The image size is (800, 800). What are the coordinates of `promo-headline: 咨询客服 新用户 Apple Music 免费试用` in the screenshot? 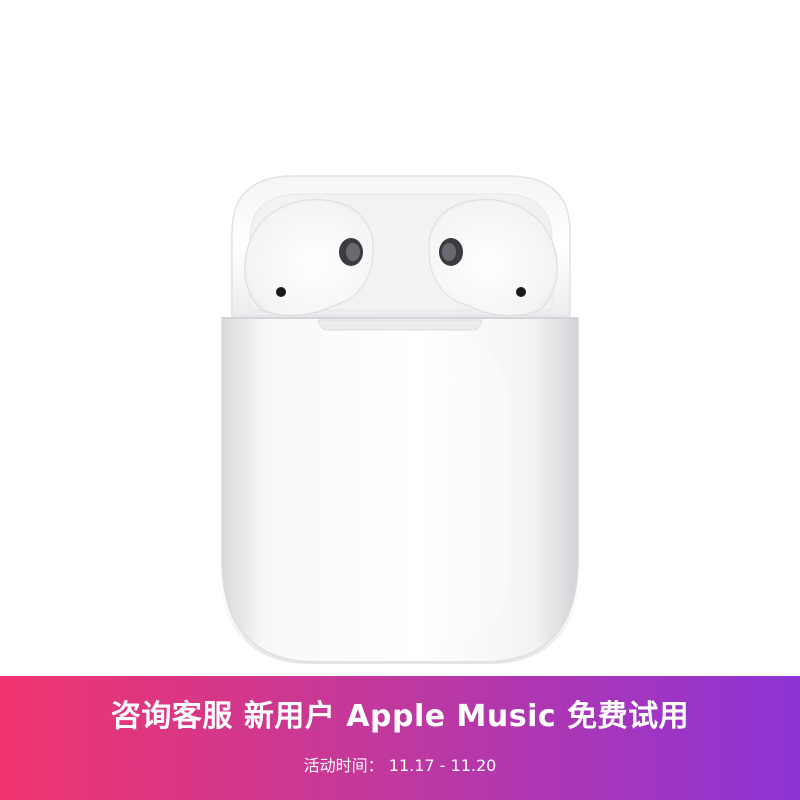 It's located at (400, 716).